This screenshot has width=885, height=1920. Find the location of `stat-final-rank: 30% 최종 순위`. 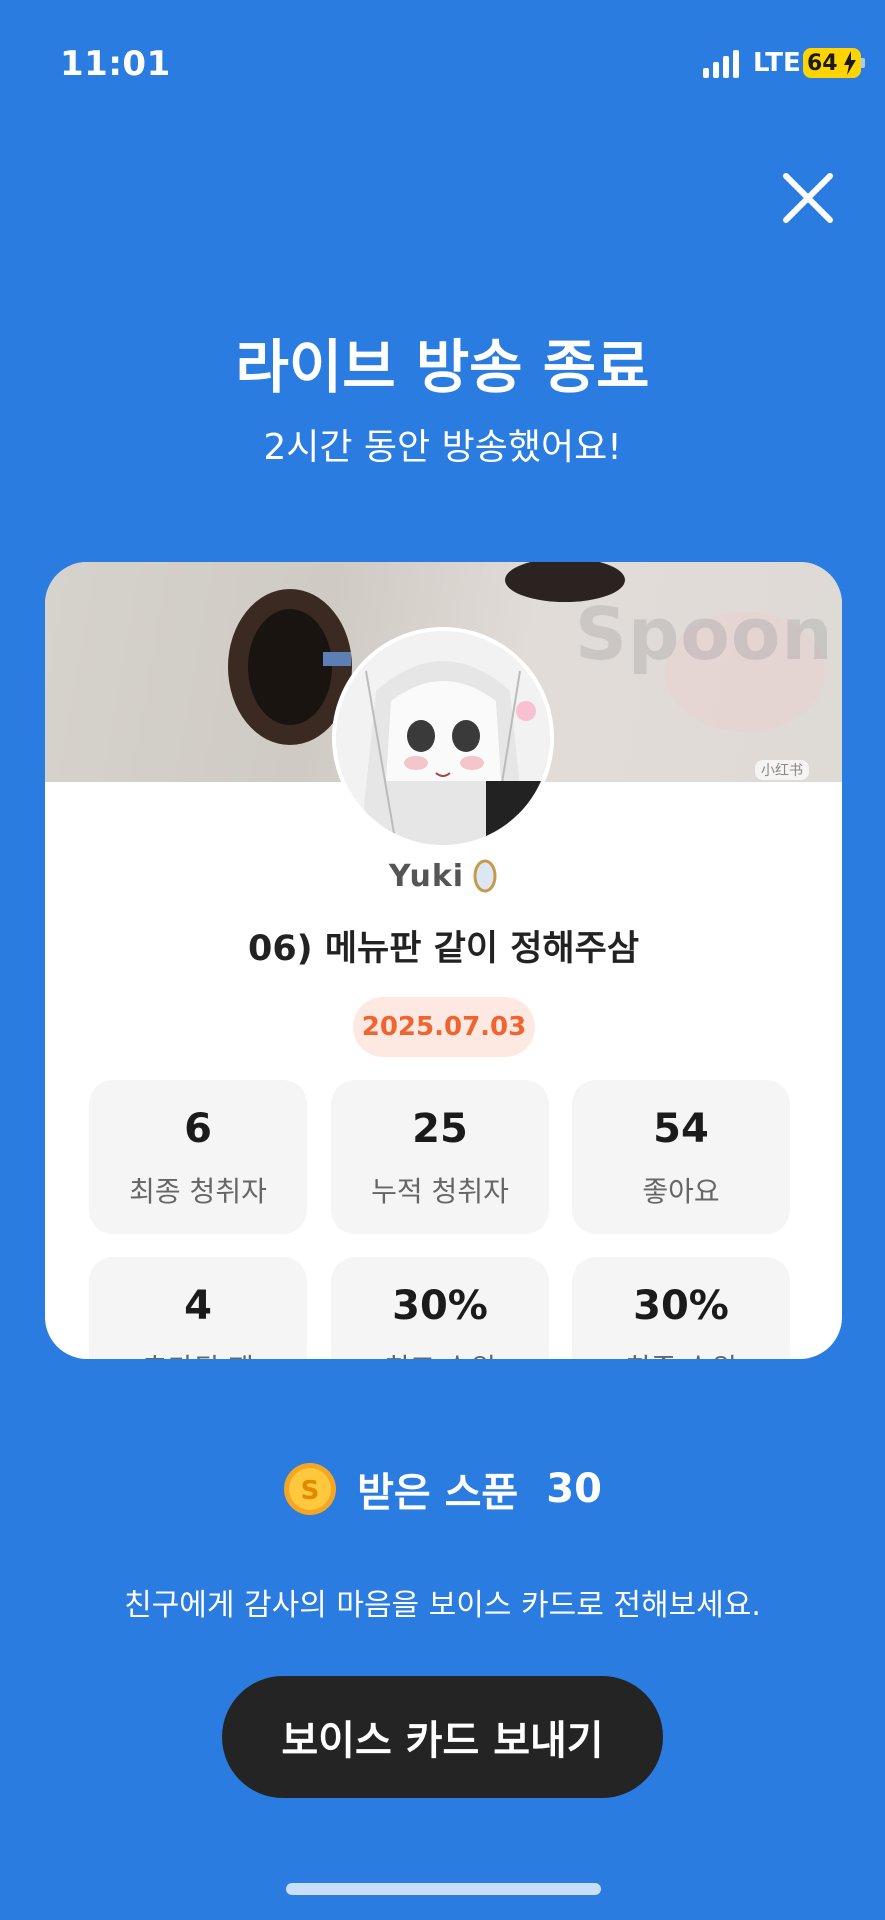

stat-final-rank: 30% 최종 순위 is located at coordinates (681, 1308).